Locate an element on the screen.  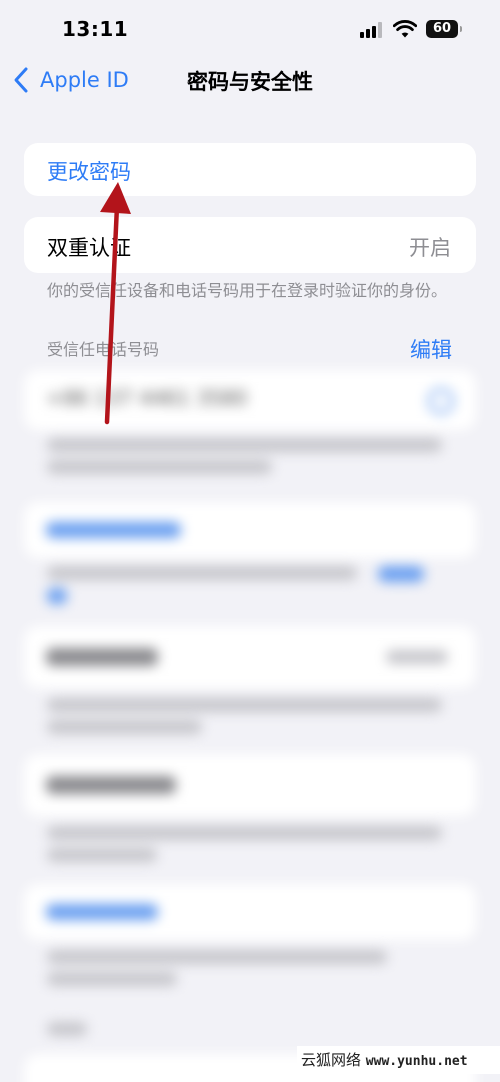
watermark: 云狐网络 www.yunhu.net is located at coordinates (398, 1060).